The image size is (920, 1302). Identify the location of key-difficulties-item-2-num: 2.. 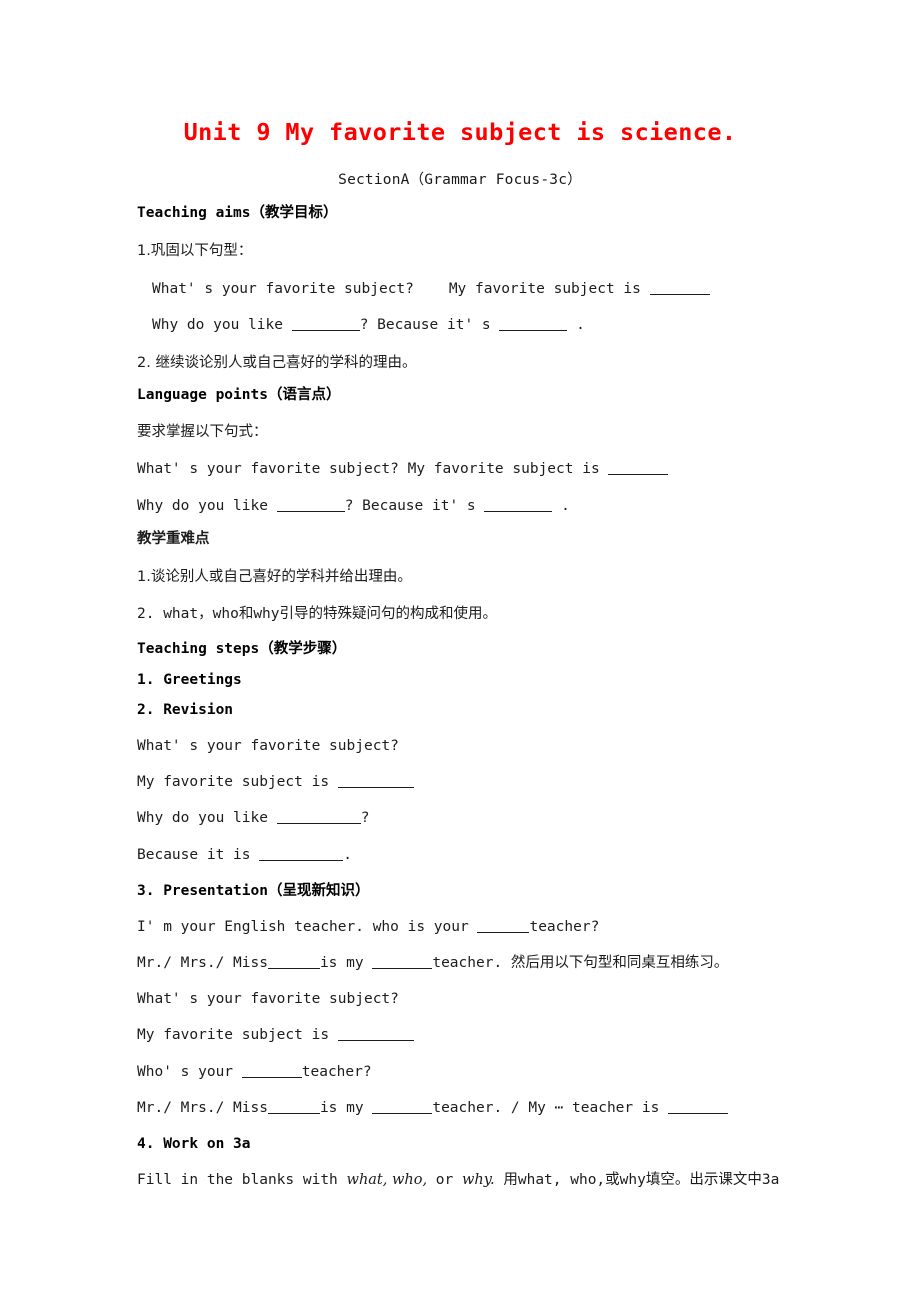
(146, 614).